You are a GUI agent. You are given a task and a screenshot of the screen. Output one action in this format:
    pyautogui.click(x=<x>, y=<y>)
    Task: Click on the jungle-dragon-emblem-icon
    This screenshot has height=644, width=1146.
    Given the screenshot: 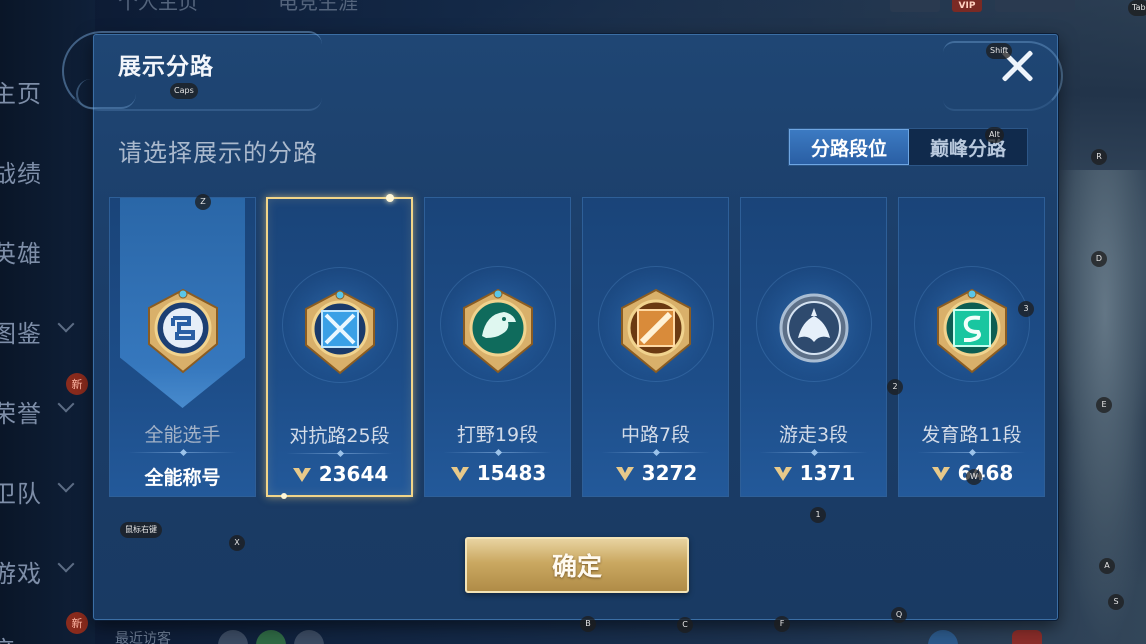 What is the action you would take?
    pyautogui.click(x=497, y=331)
    